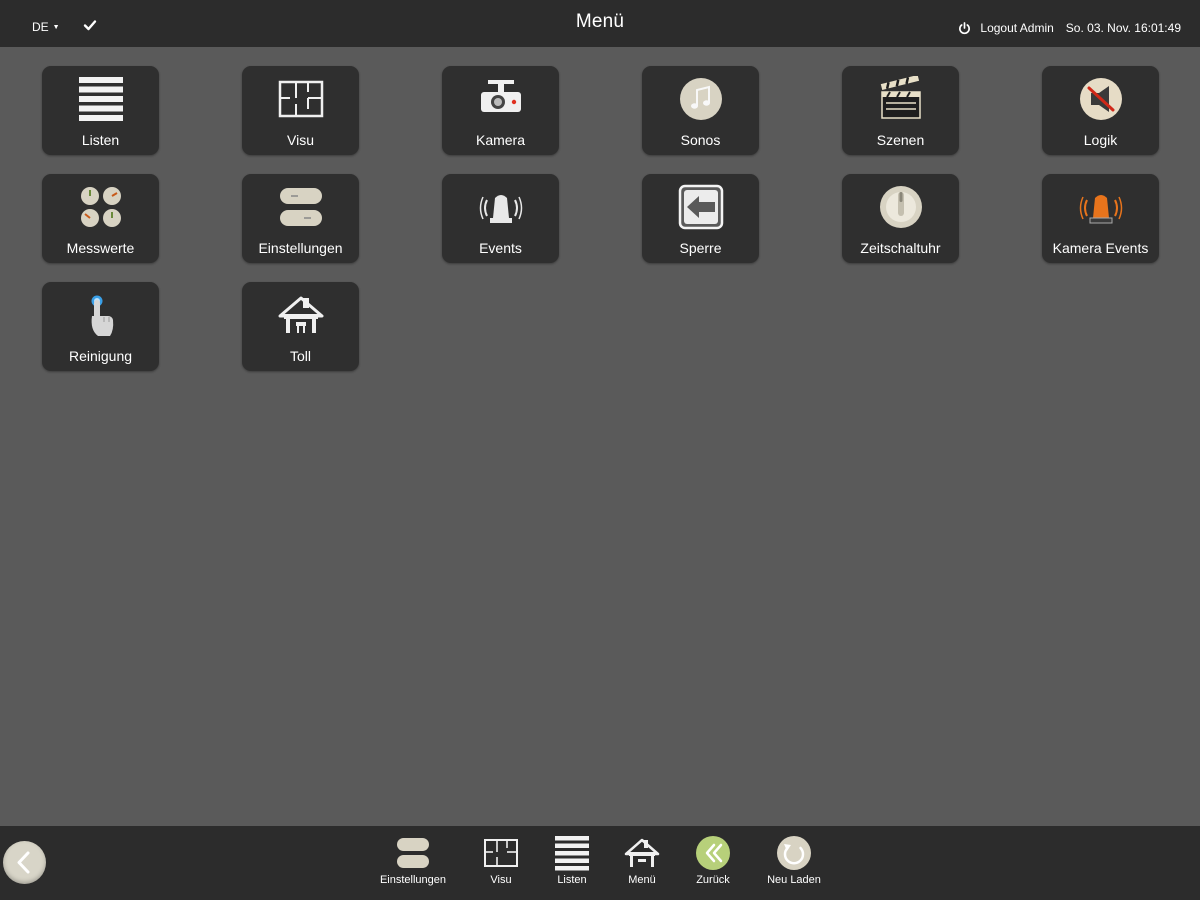 The width and height of the screenshot is (1200, 900). I want to click on nav-visu: Visu, so click(501, 864).